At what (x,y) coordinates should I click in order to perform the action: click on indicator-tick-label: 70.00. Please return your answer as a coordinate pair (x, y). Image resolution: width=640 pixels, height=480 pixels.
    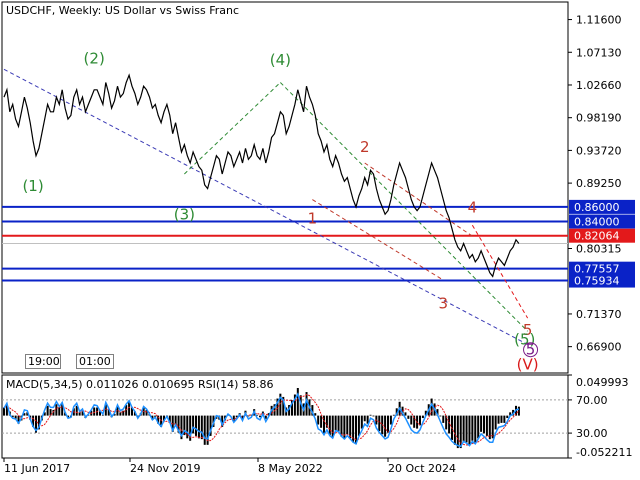
    Looking at the image, I should click on (592, 400).